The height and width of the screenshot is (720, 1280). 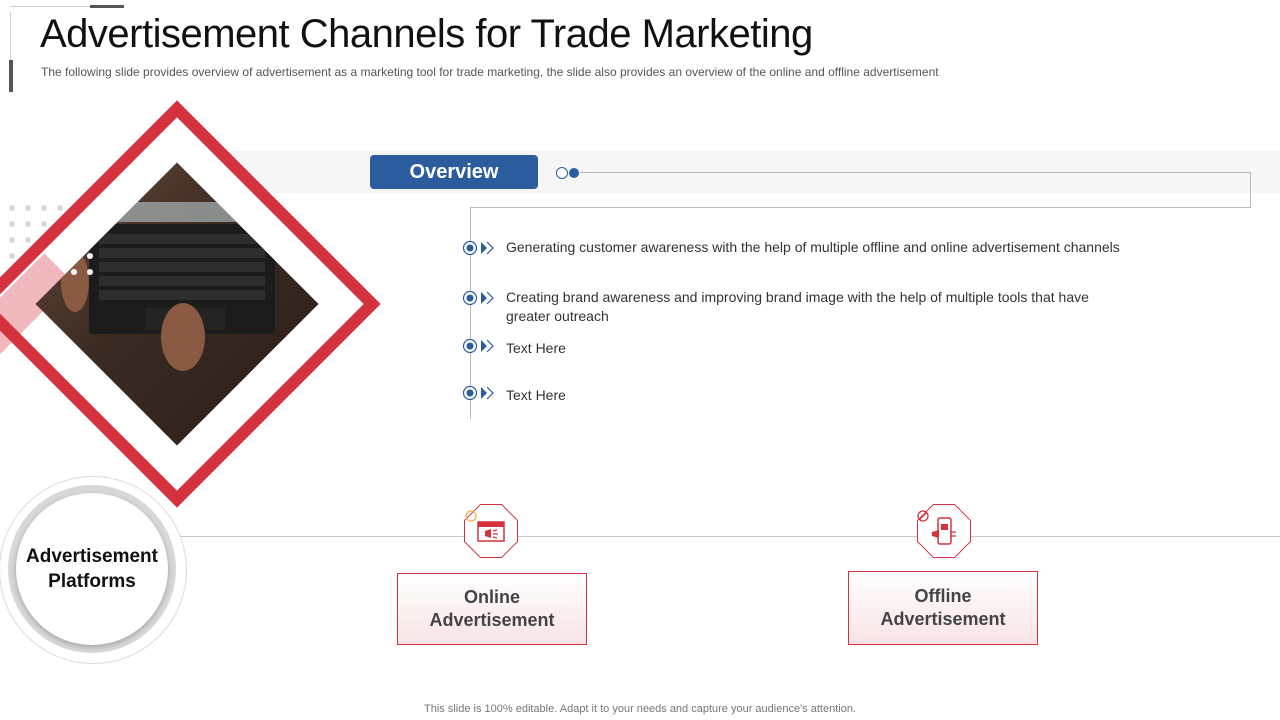 I want to click on header-rule, so click(x=50, y=6).